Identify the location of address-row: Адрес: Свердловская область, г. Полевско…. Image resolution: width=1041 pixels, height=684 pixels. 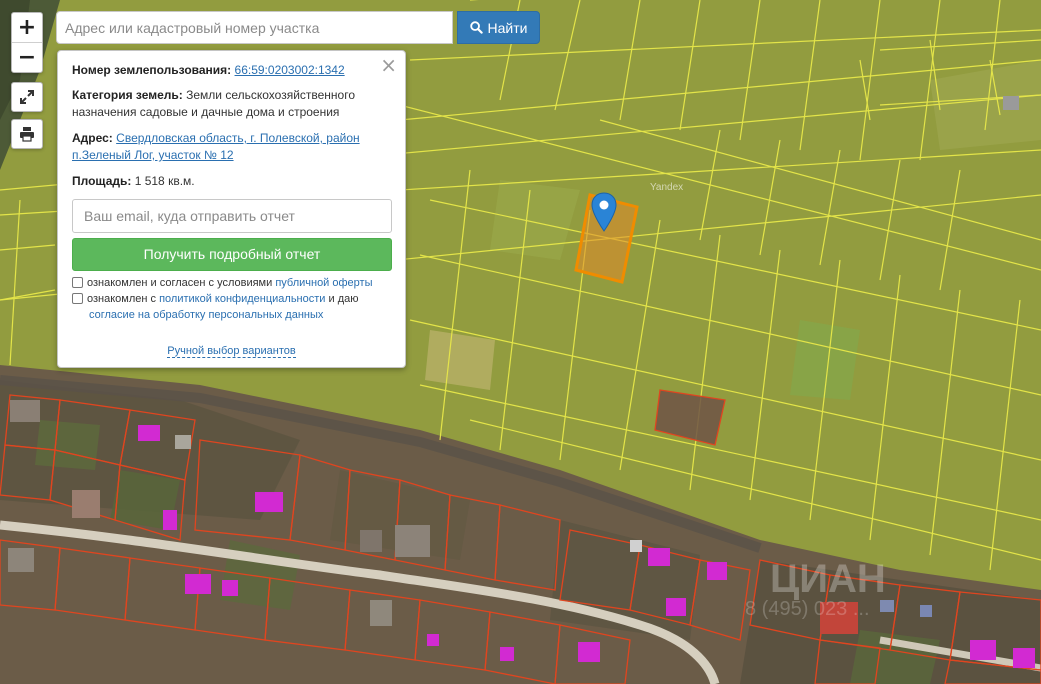
(232, 147).